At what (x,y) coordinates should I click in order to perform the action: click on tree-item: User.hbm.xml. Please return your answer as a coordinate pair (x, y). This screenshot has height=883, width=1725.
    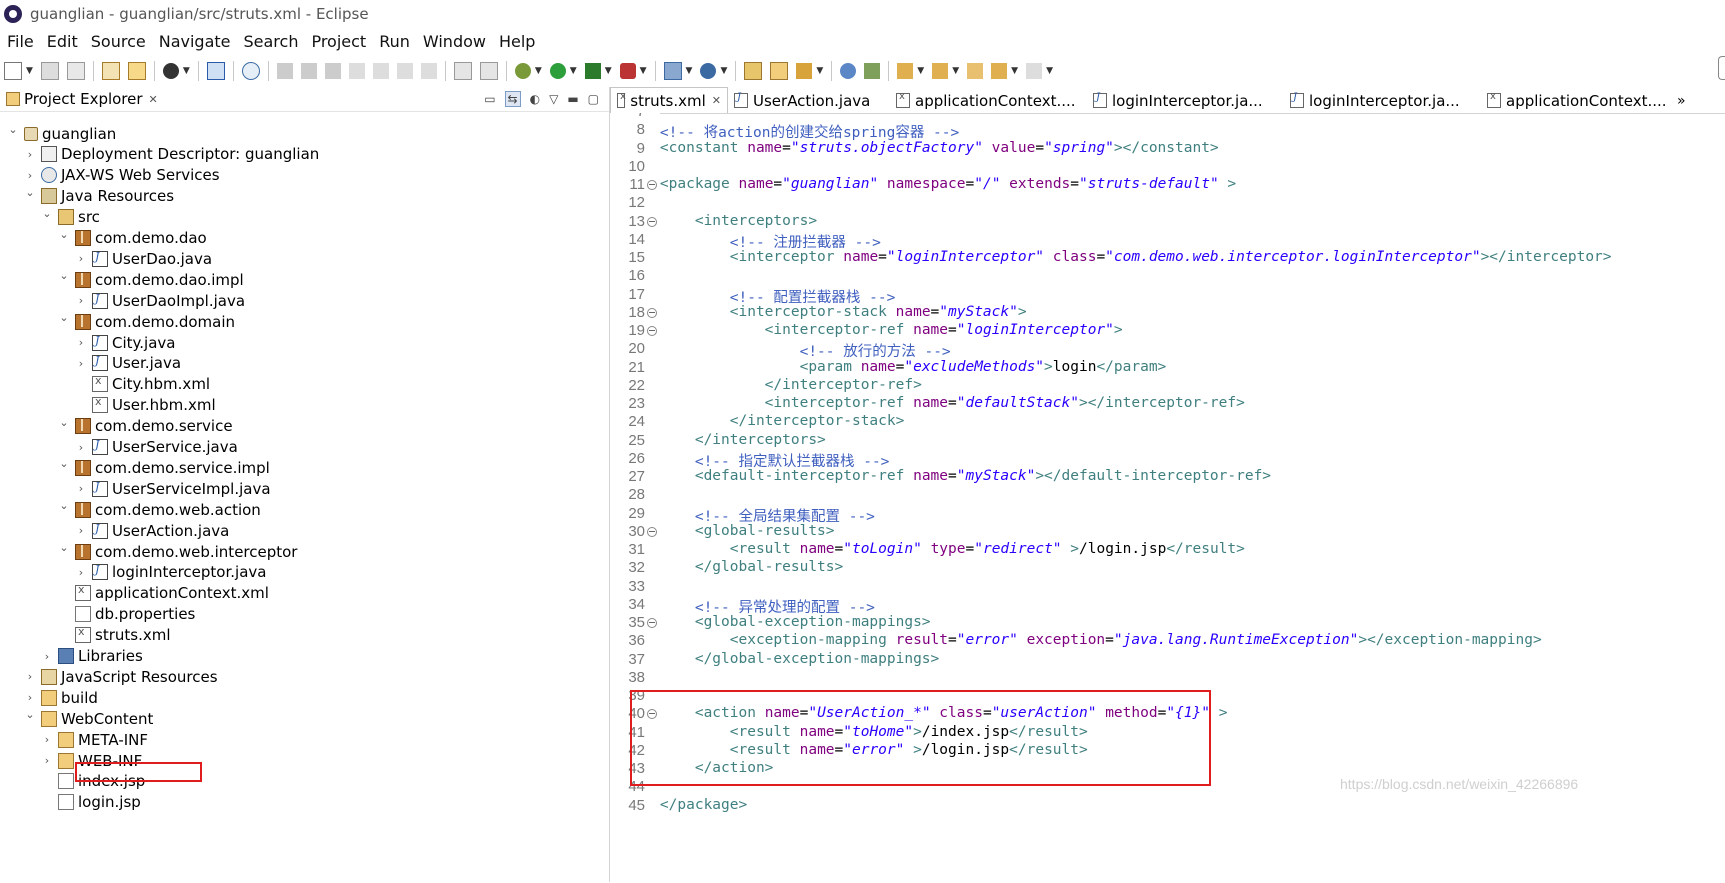
    Looking at the image, I should click on (145, 405).